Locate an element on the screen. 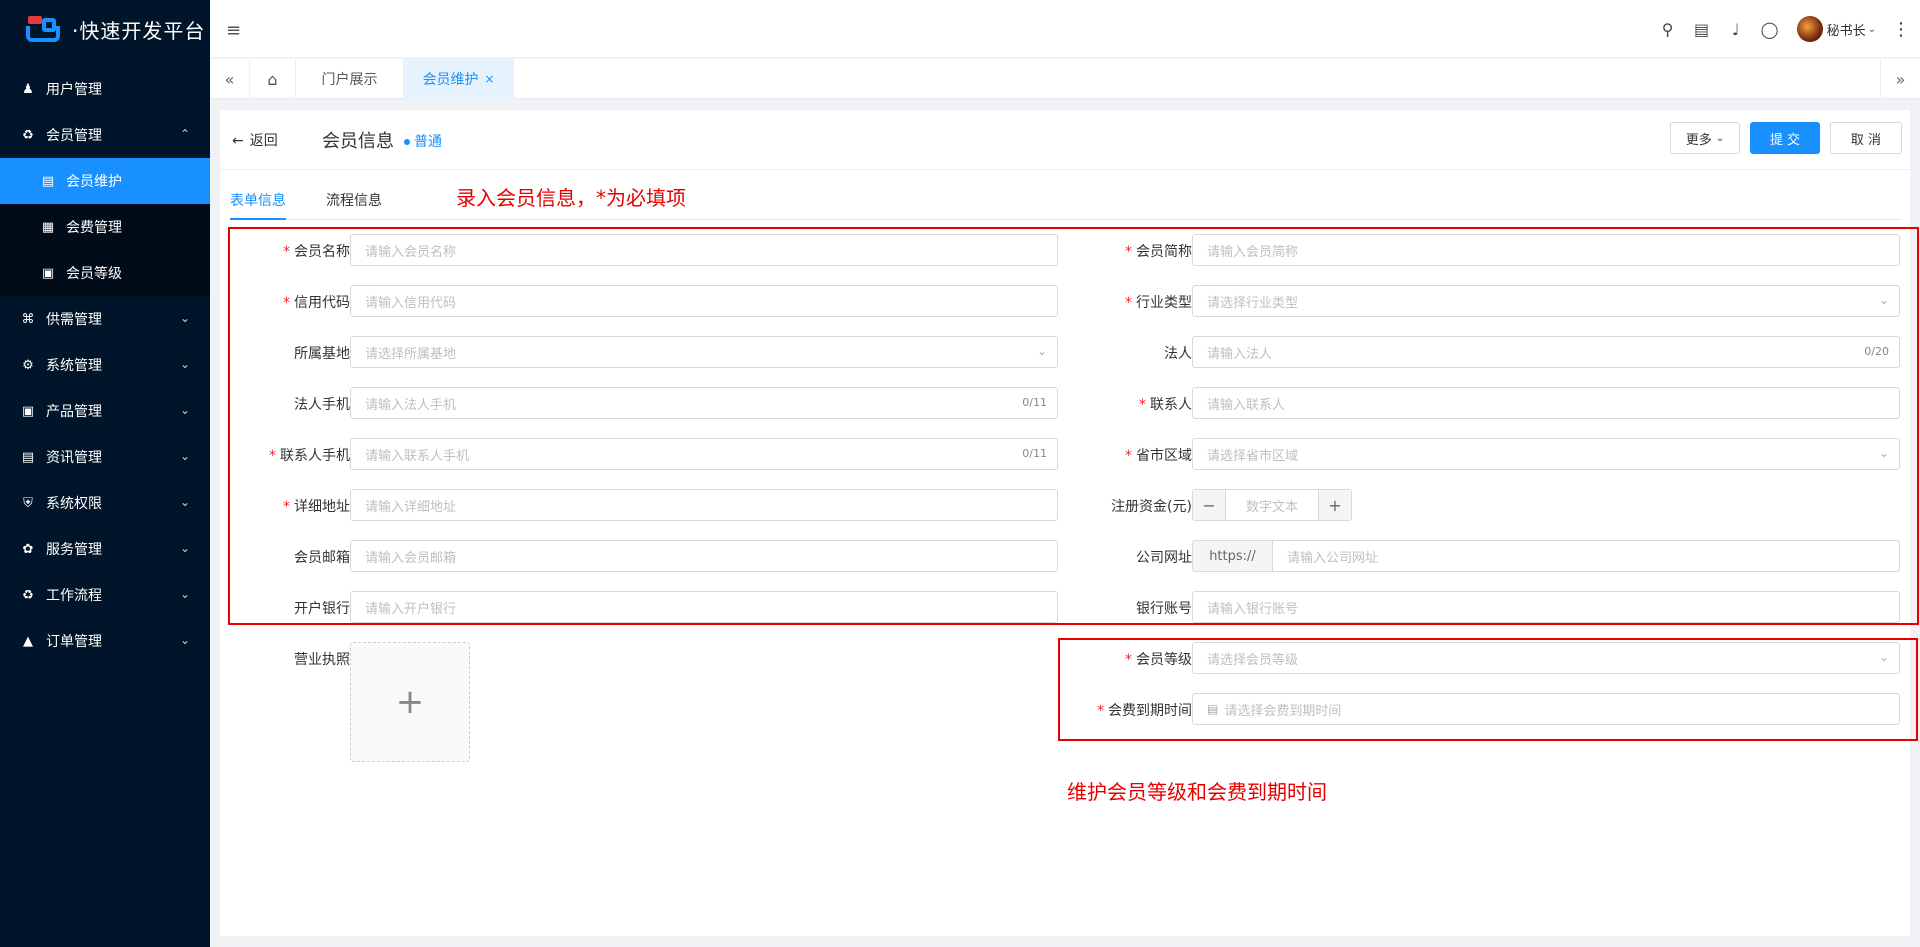  tab-member-maintain: 会员维护 × is located at coordinates (459, 79).